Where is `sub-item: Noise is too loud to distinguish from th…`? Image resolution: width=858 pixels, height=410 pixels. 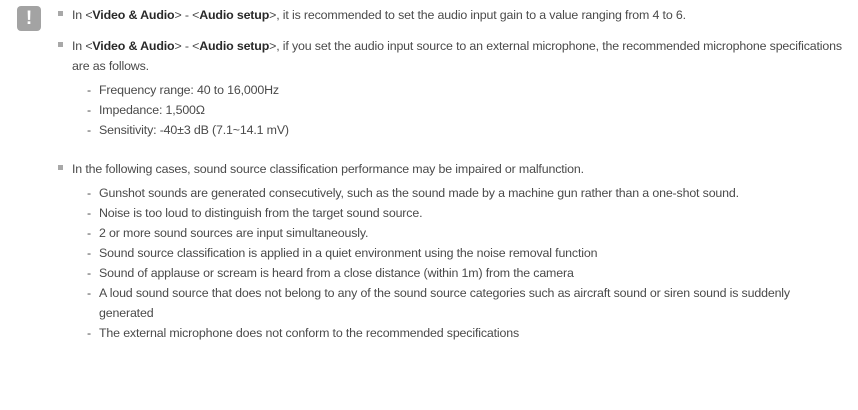
sub-item: Noise is too loud to distinguish from th… is located at coordinates (467, 213).